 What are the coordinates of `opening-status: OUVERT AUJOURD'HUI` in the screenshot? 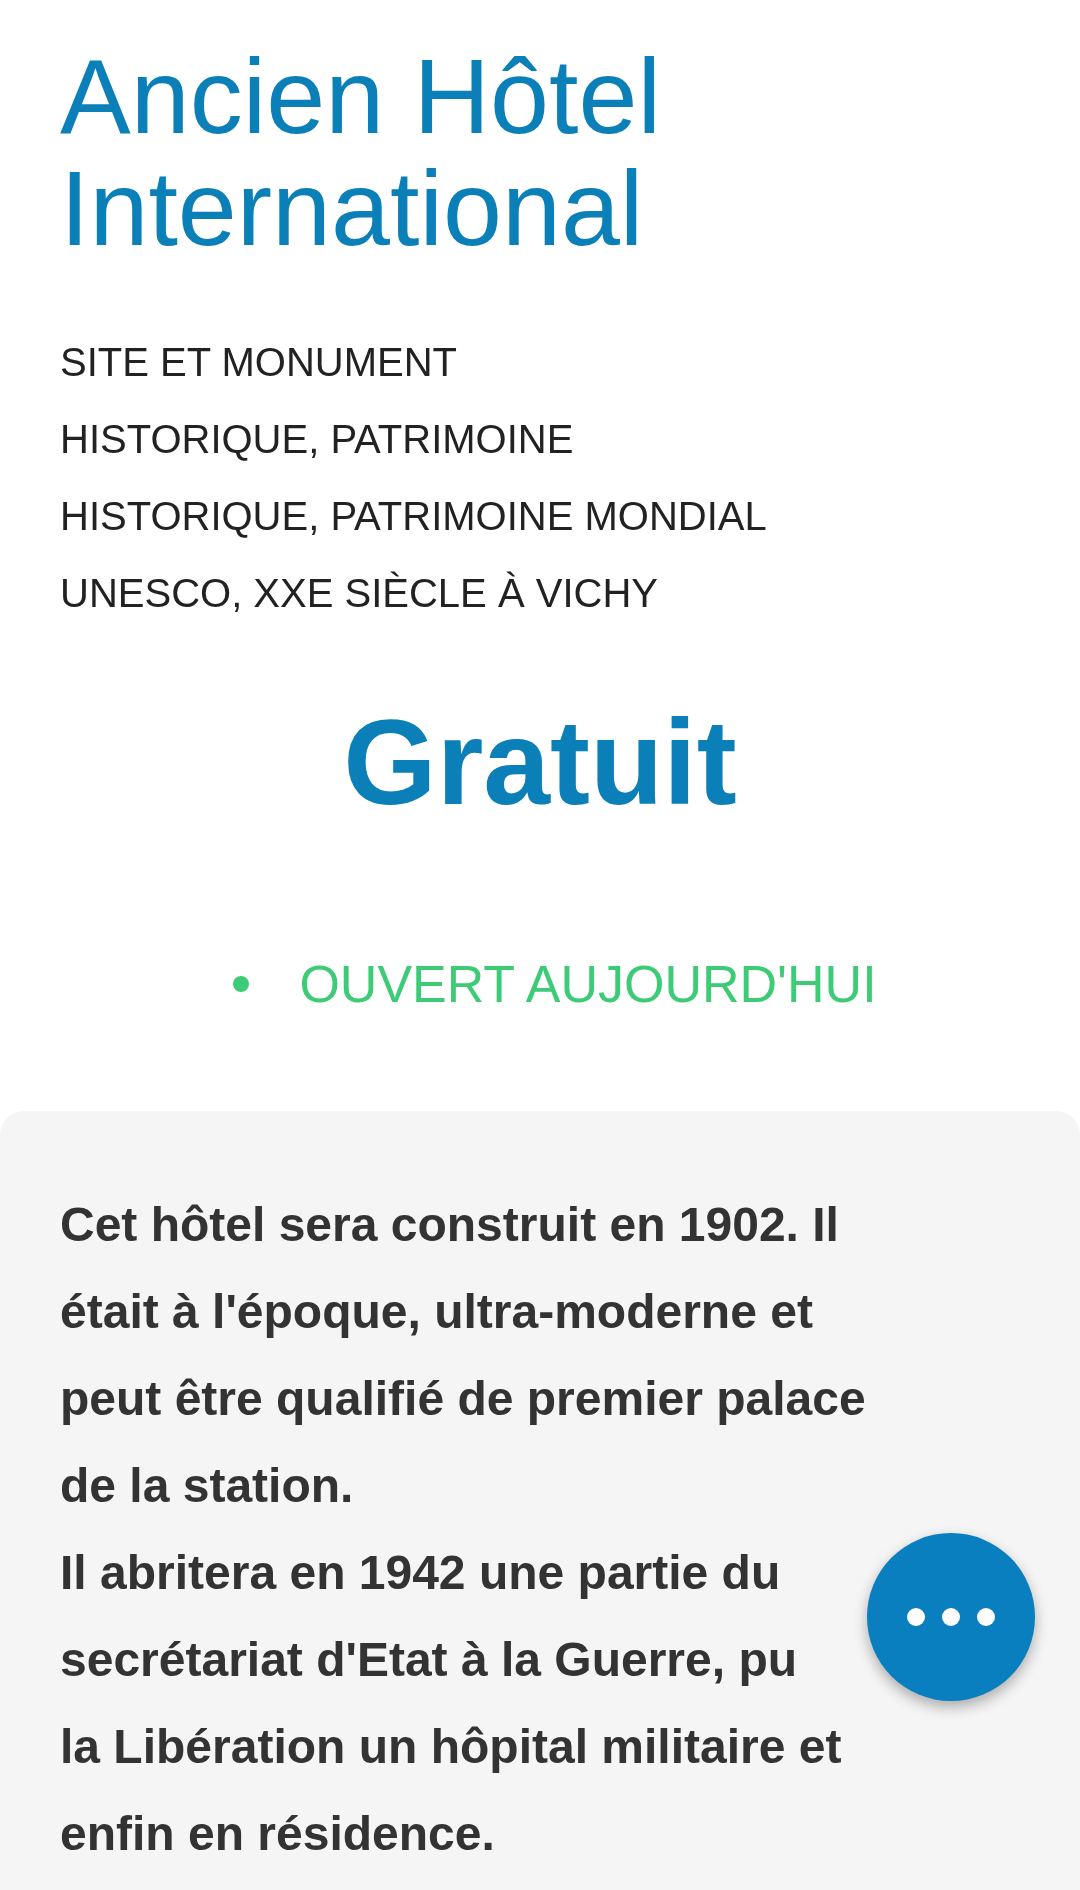 It's located at (588, 984).